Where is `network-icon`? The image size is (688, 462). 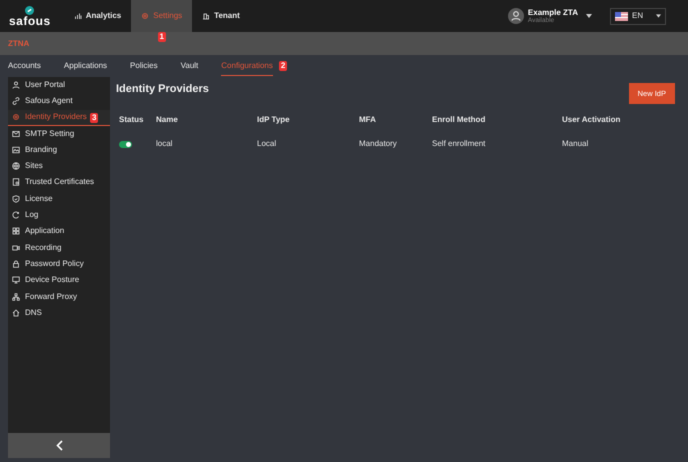
network-icon is located at coordinates (16, 296).